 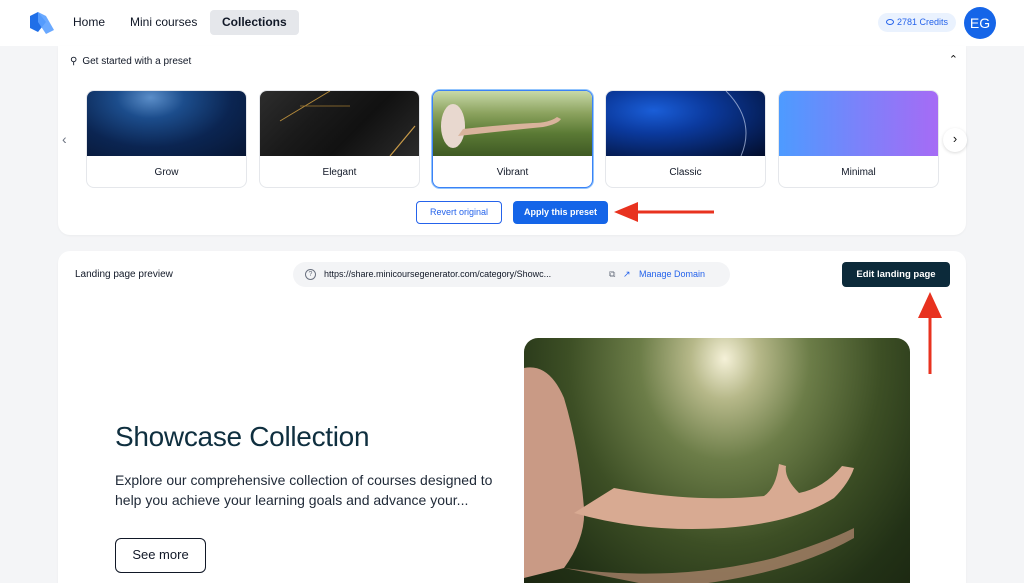 I want to click on hero-title: Showcase Collection, so click(x=242, y=436).